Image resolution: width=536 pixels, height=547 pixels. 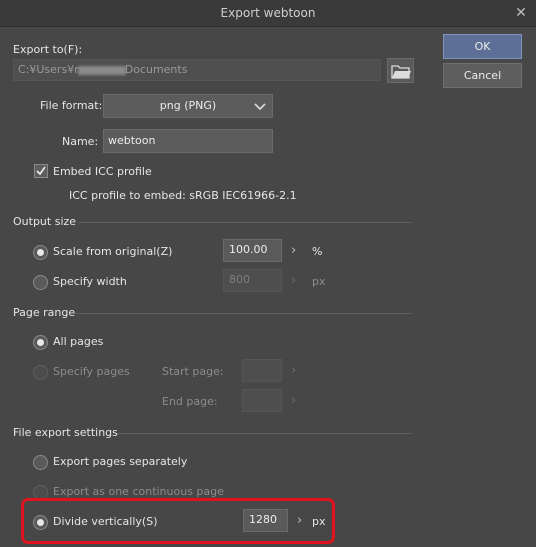 What do you see at coordinates (120, 461) in the screenshot?
I see `export-separately-label: Export pages separately` at bounding box center [120, 461].